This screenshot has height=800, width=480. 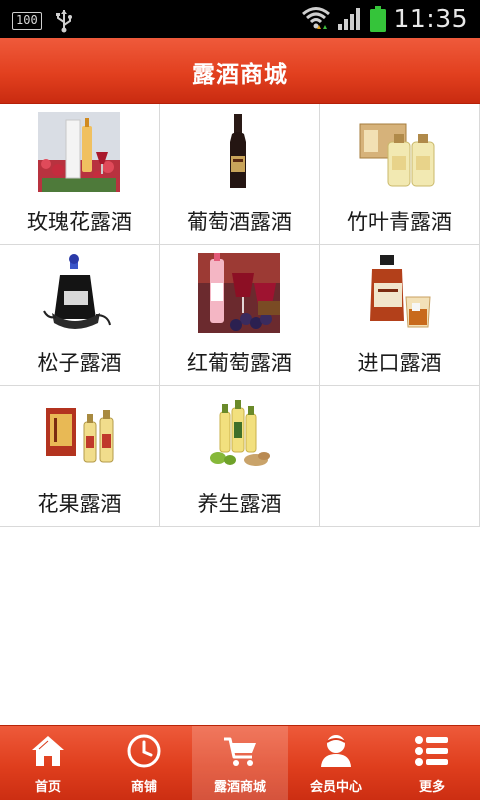 I want to click on battery-icon, so click(x=378, y=18).